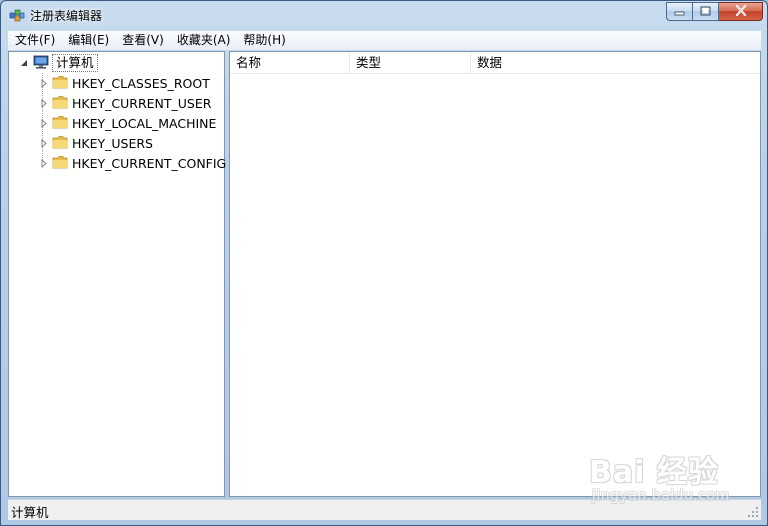 The height and width of the screenshot is (526, 768). I want to click on tree-key-label: HKEY_CURRENT_CONFIG, so click(149, 163).